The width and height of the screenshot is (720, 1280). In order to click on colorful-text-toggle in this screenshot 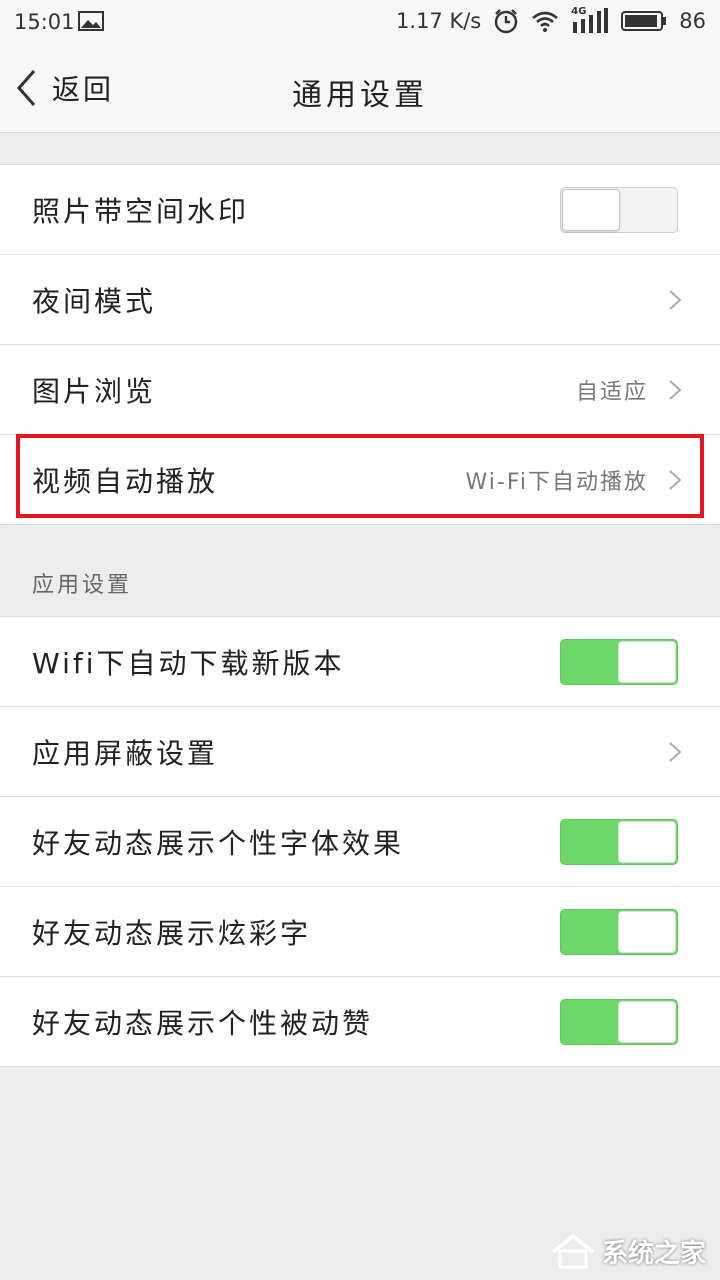, I will do `click(619, 931)`.